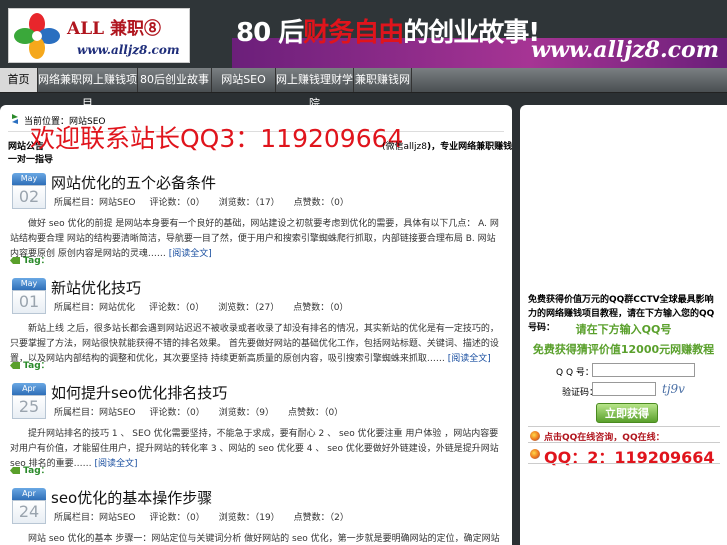  I want to click on post-meta: 所属栏目：网站优化 评论数：（0） 浏览数：（27） 点赞数：（0）, so click(208, 306).